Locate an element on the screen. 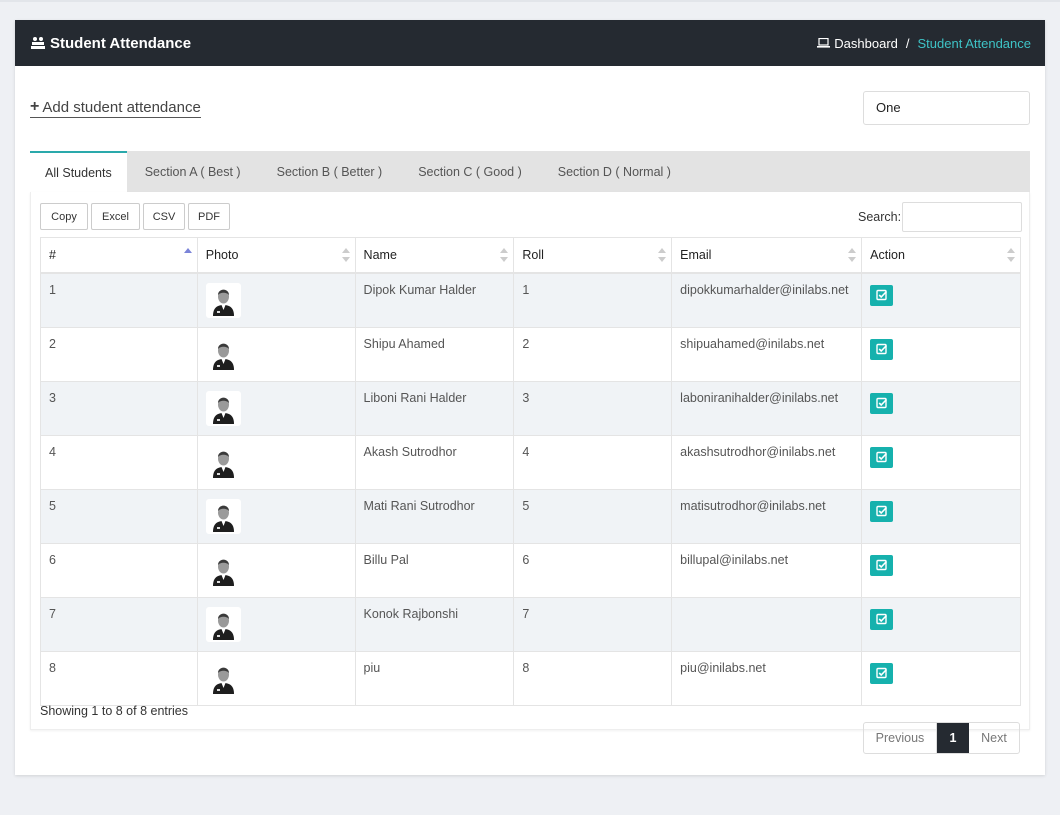  column-header-roll-label: Roll is located at coordinates (533, 254).